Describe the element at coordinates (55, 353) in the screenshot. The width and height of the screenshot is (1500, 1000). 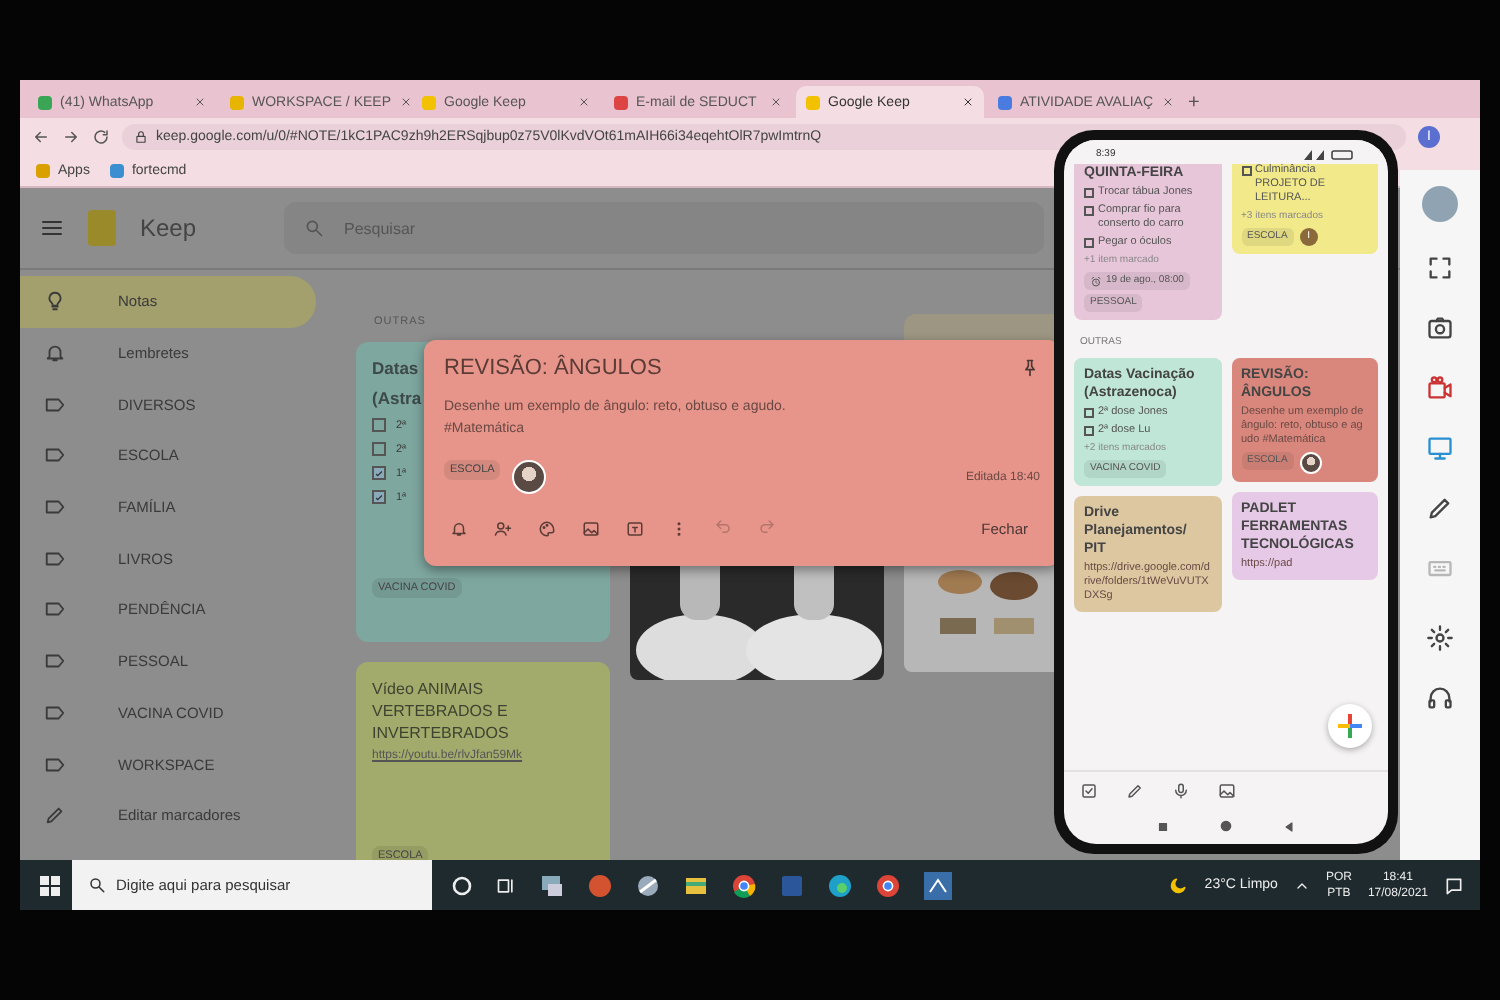
I see `bell-icon` at that location.